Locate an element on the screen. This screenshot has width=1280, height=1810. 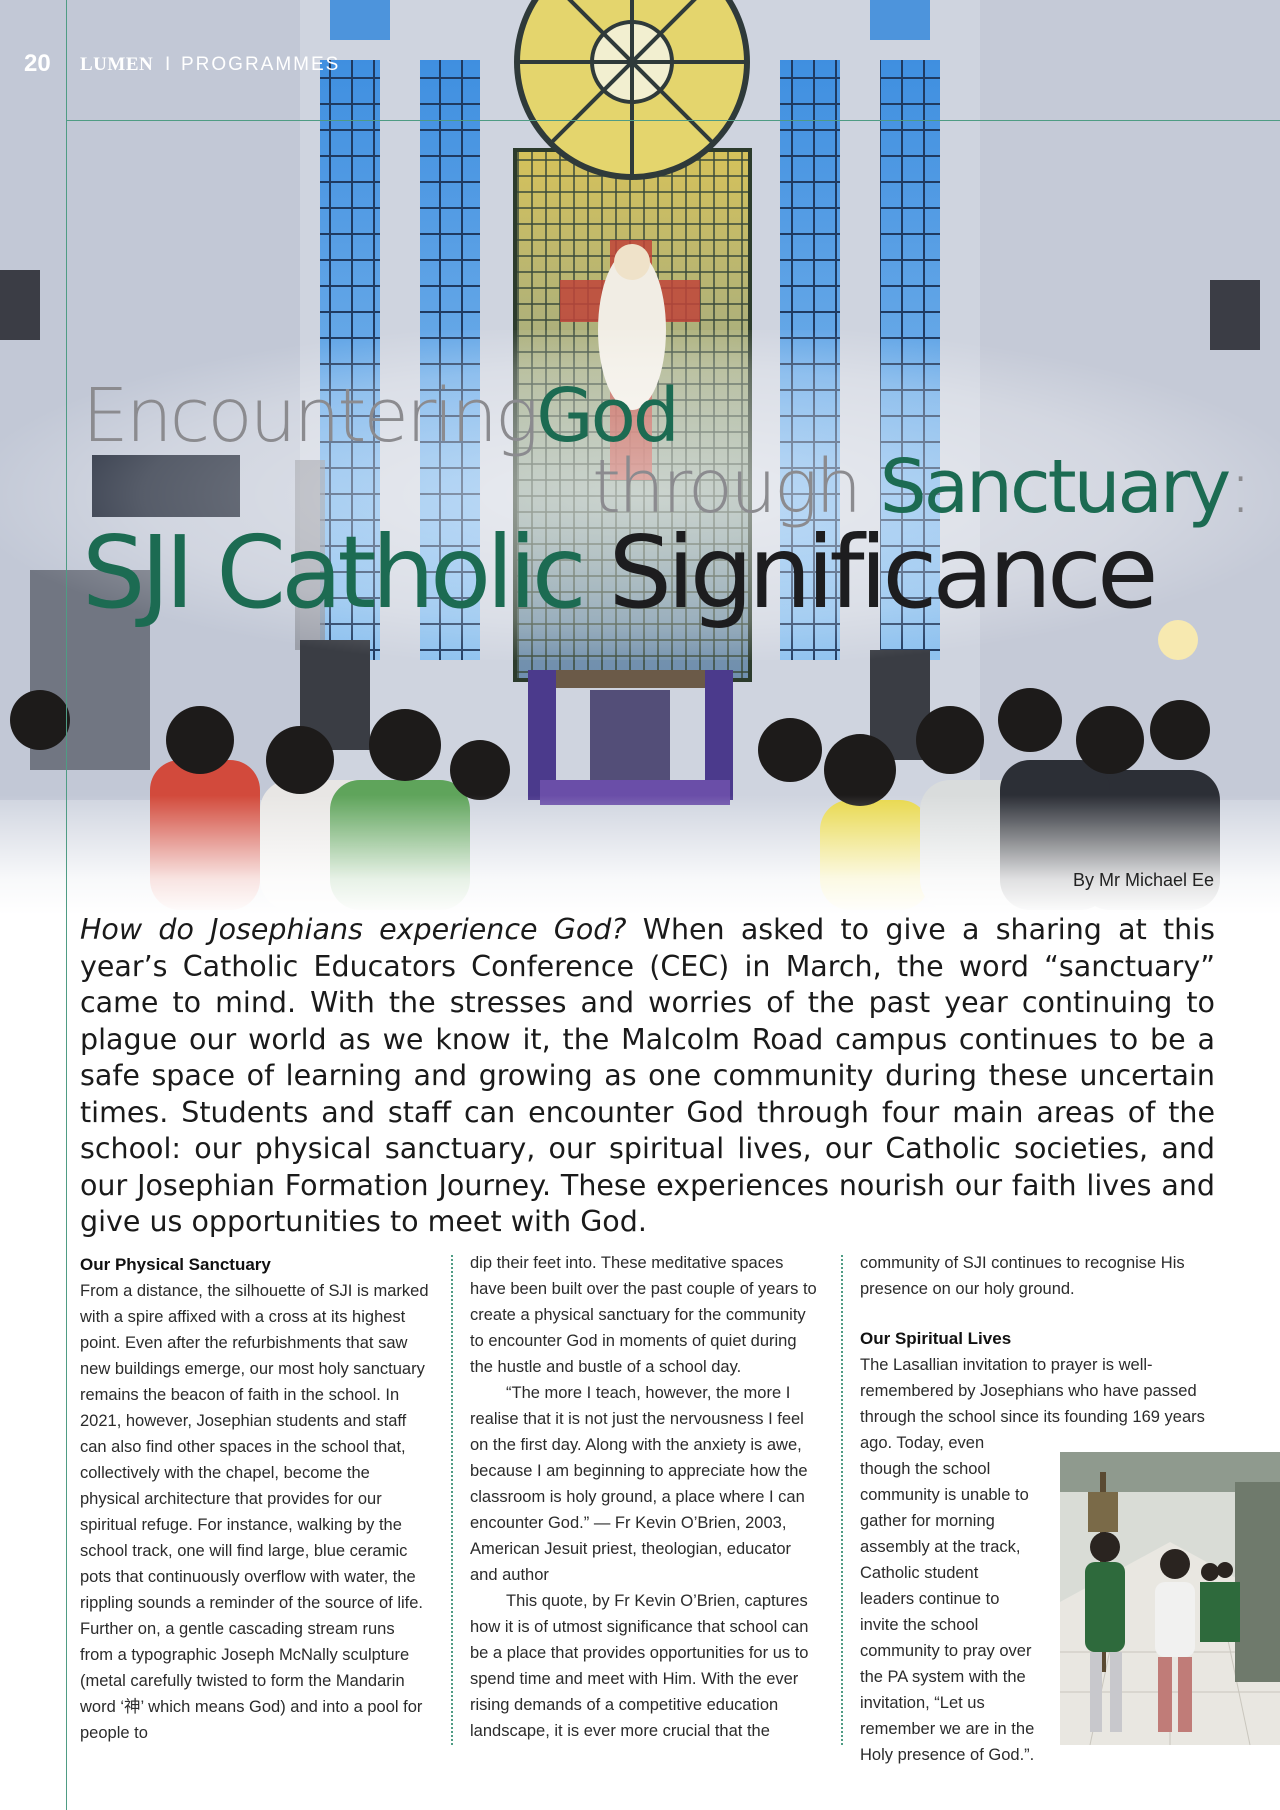
section-heading-physical-sanctuary: Our Physical Sanctuary is located at coordinates (175, 1264).